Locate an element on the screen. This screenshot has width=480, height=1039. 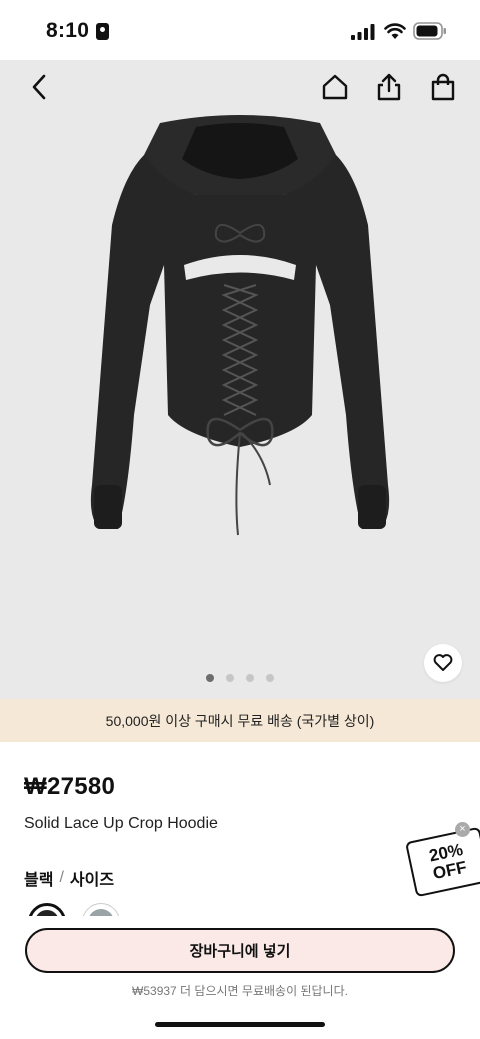
id-card-icon is located at coordinates (102, 31).